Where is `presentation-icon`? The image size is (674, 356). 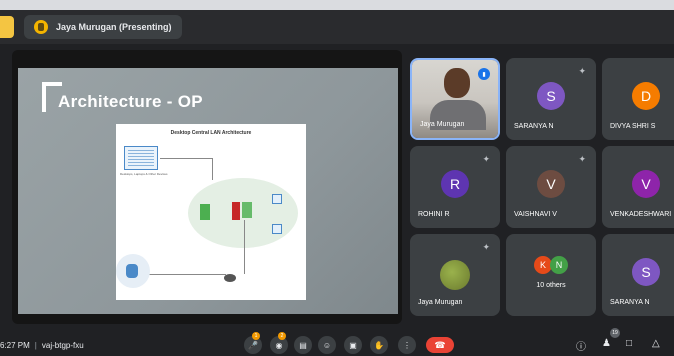 presentation-icon is located at coordinates (41, 27).